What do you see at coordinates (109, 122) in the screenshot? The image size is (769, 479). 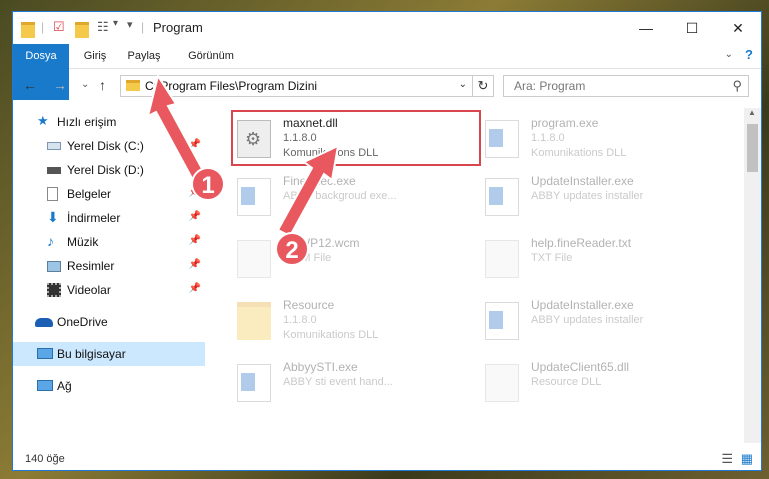 I see `sidebar-item-quick-access: ★ Hızlı erişim` at bounding box center [109, 122].